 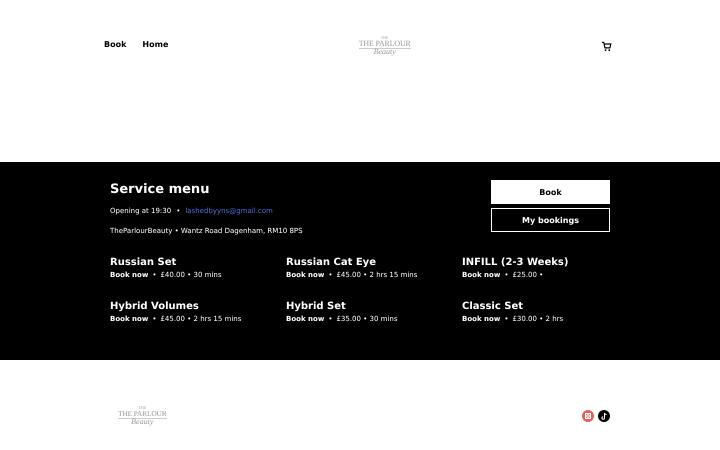 What do you see at coordinates (331, 262) in the screenshot?
I see `service-name: Russian Cat Eye` at bounding box center [331, 262].